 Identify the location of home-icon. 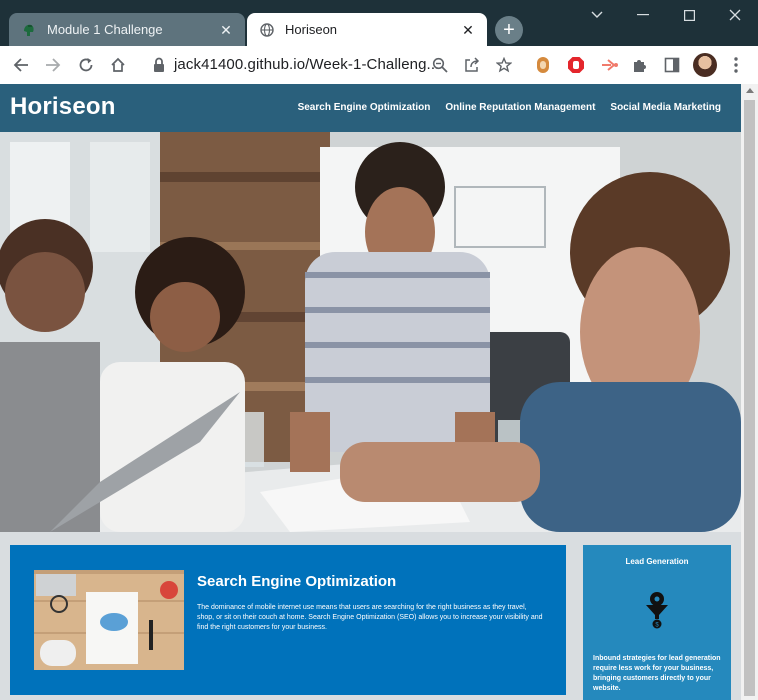
(118, 65).